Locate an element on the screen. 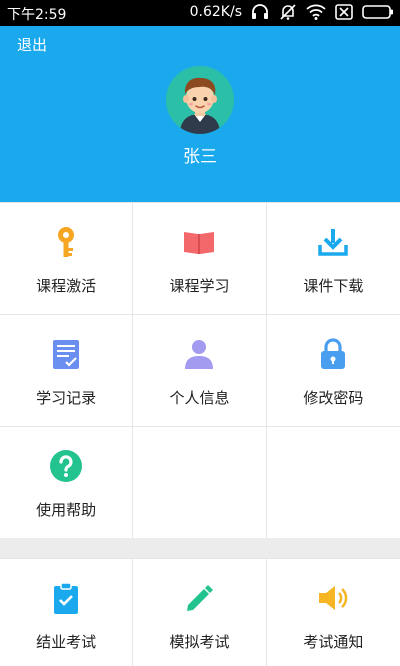 The image size is (400, 666). menu-exam-notice: 考试通知 is located at coordinates (333, 612).